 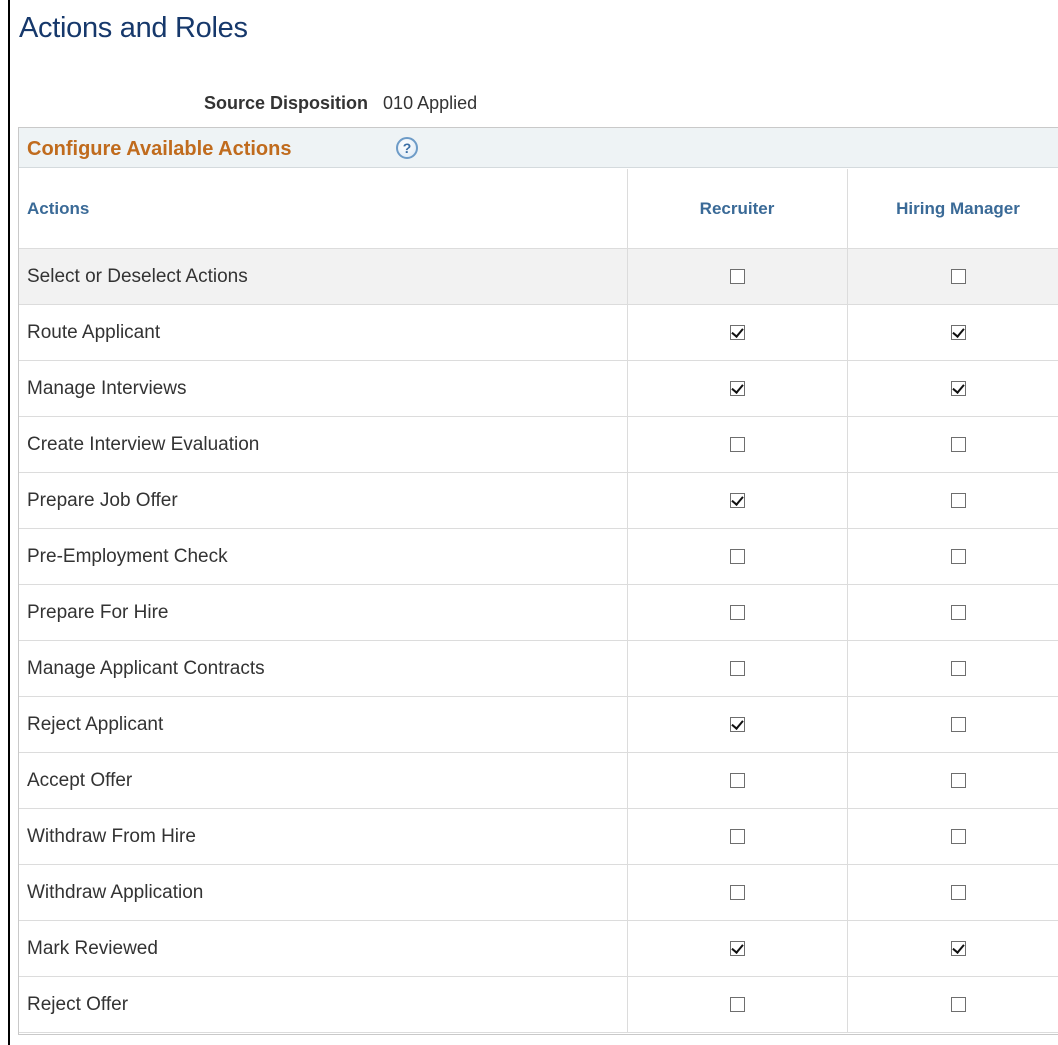 I want to click on action-label: Select or Deselect Actions, so click(x=323, y=276).